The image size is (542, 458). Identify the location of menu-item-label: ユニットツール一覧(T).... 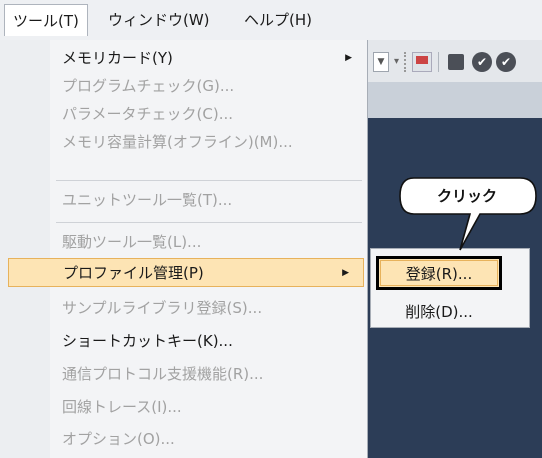
(147, 200).